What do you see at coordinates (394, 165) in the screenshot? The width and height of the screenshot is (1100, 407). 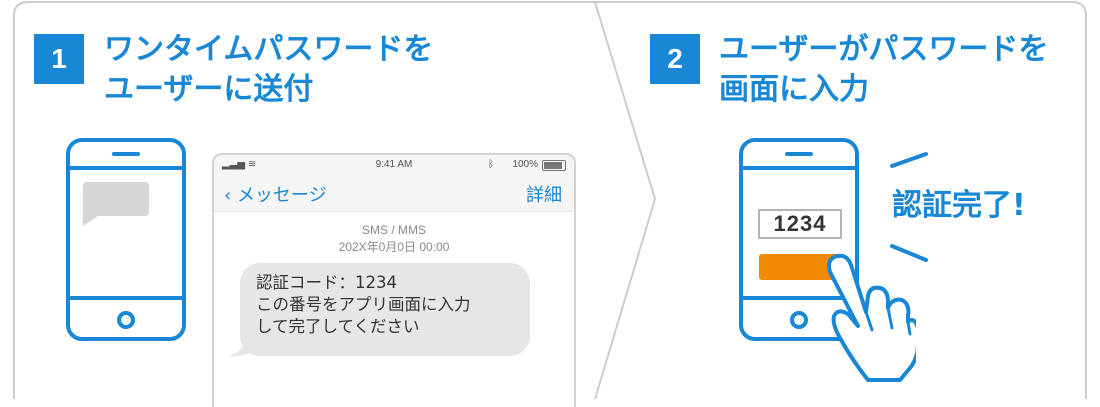 I see `status-bar: ▂▃▅ ≋ 9:41 AM ᛒ 100%` at bounding box center [394, 165].